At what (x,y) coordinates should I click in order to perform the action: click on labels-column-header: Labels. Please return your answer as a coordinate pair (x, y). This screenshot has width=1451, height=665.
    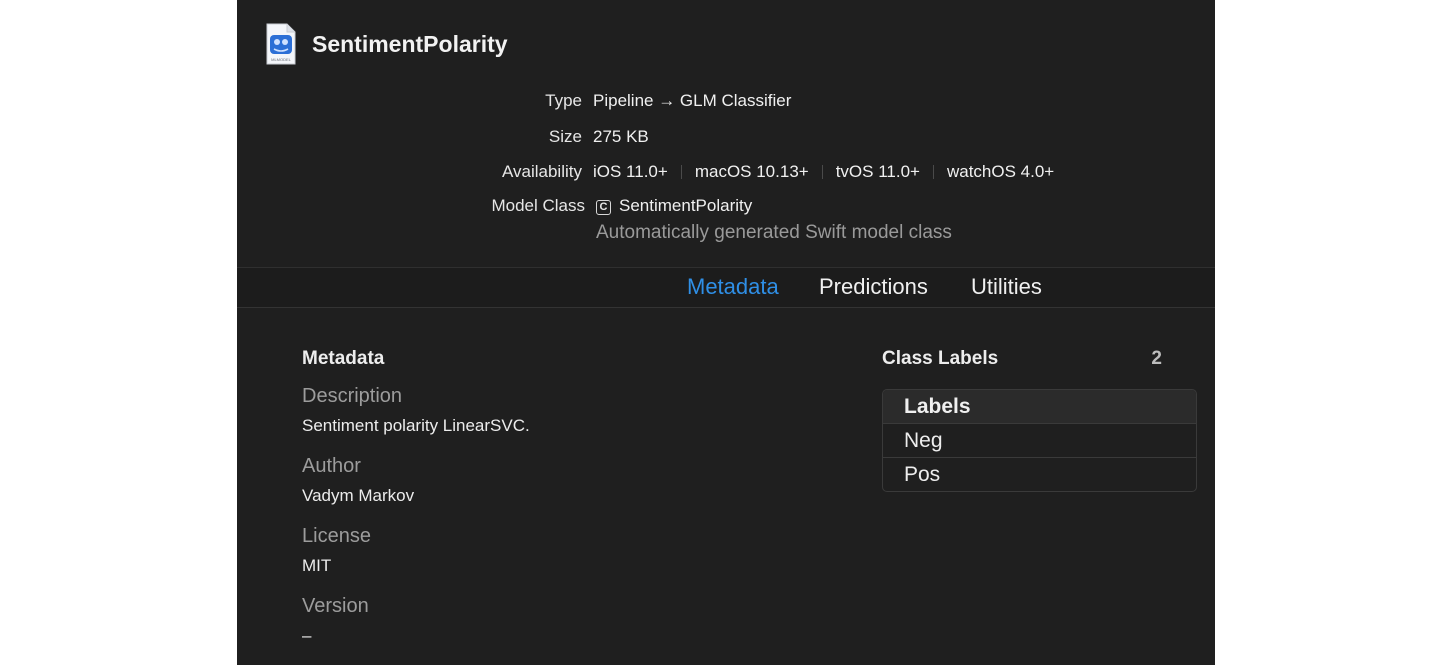
    Looking at the image, I should click on (1039, 407).